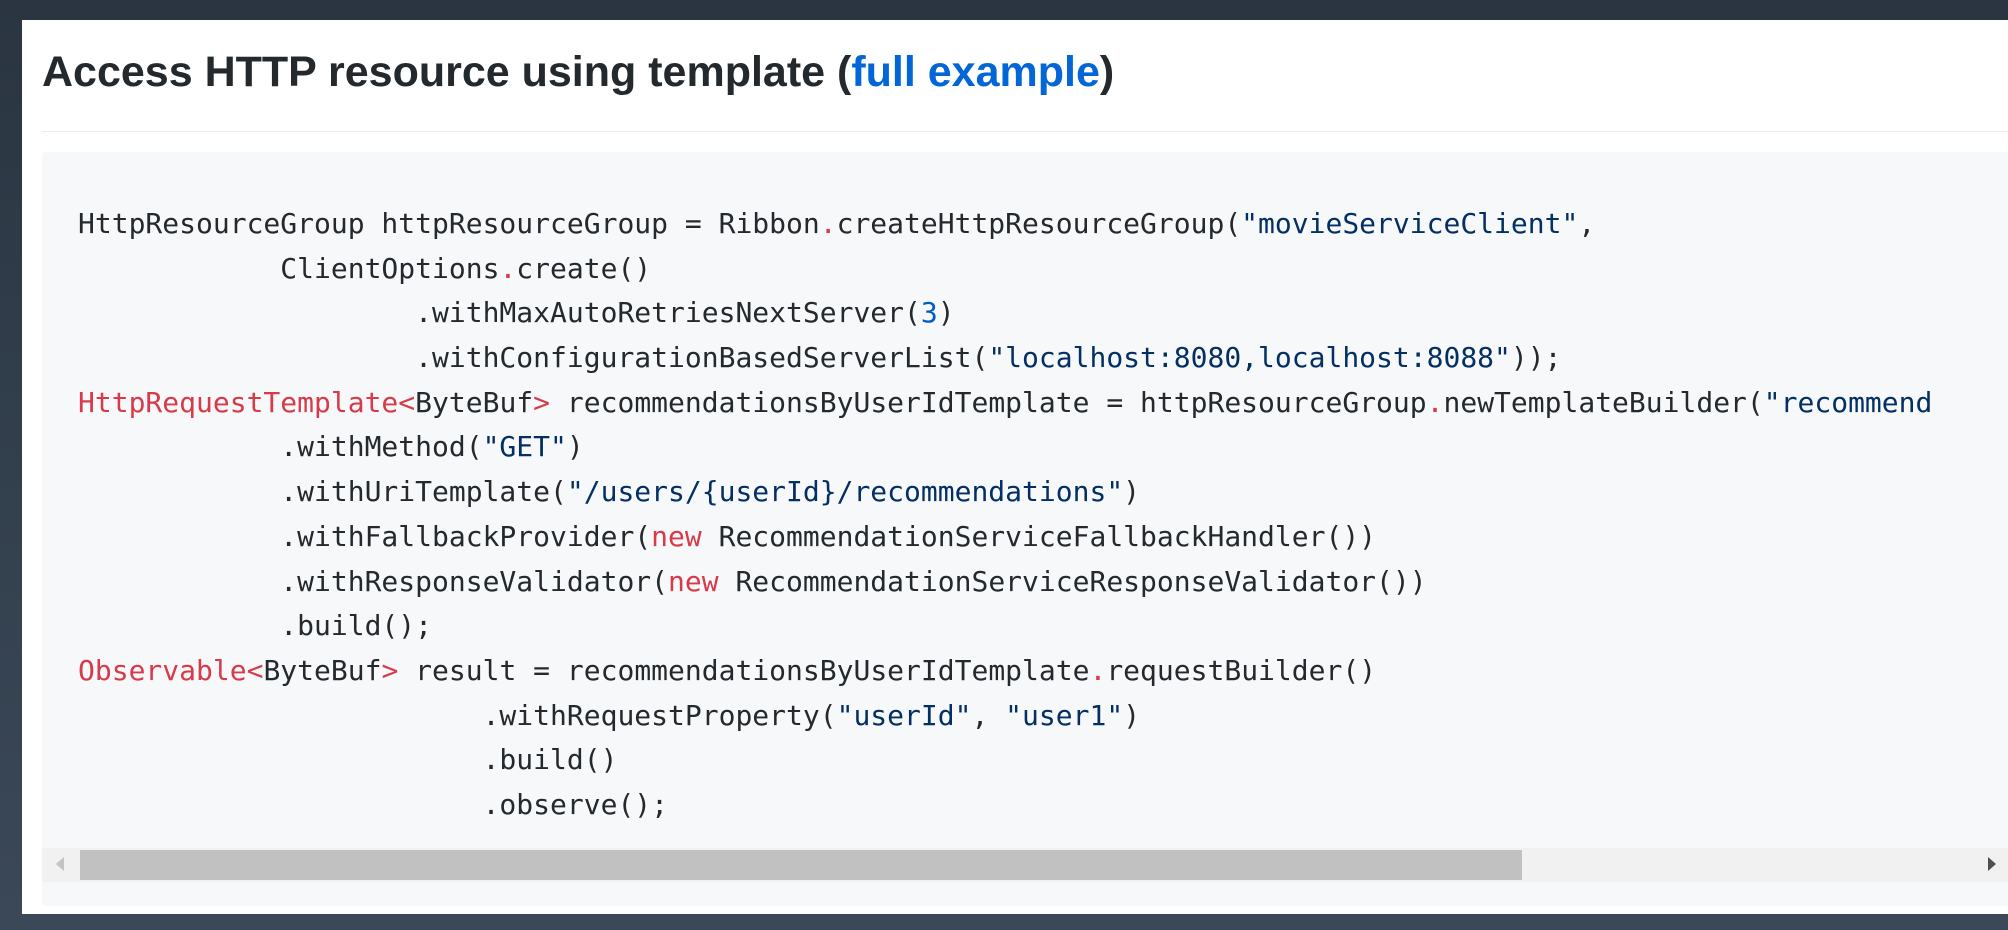 Image resolution: width=2008 pixels, height=930 pixels. Describe the element at coordinates (1107, 72) in the screenshot. I see `heading-paren-close: )` at that location.